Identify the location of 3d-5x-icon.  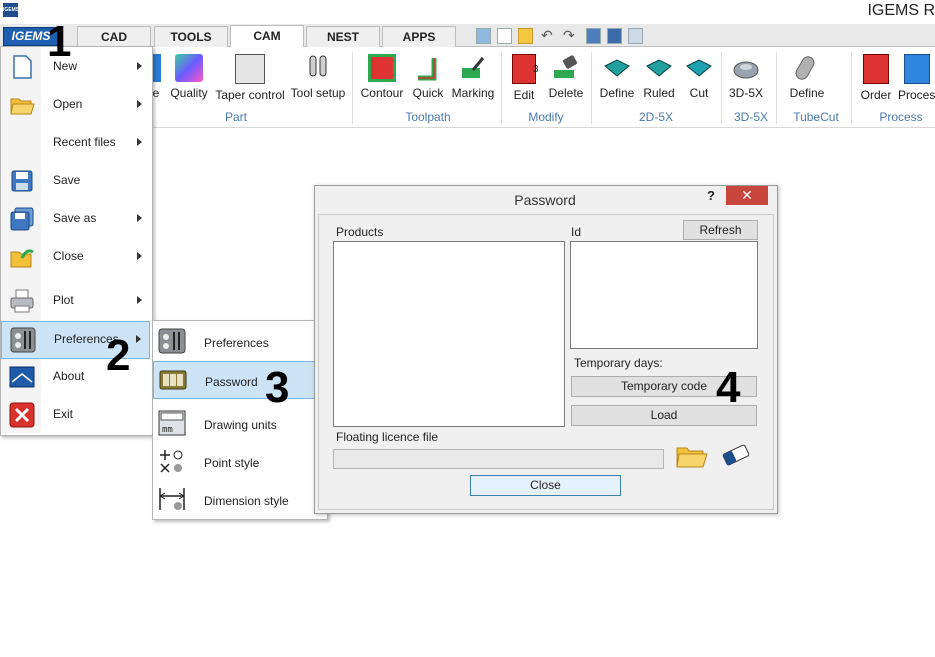
(746, 68).